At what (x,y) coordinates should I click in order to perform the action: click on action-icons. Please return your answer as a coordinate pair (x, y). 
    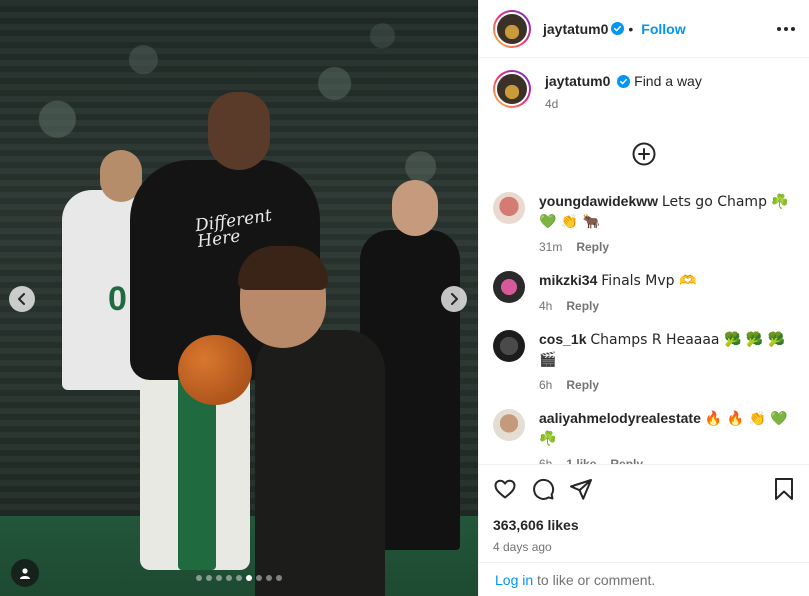
    Looking at the image, I should click on (644, 489).